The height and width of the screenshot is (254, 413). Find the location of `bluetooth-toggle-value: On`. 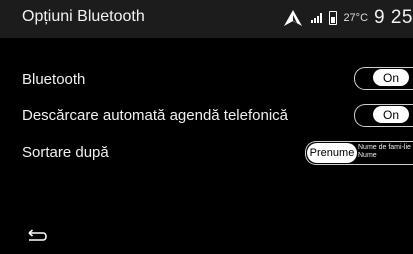

bluetooth-toggle-value: On is located at coordinates (391, 77).